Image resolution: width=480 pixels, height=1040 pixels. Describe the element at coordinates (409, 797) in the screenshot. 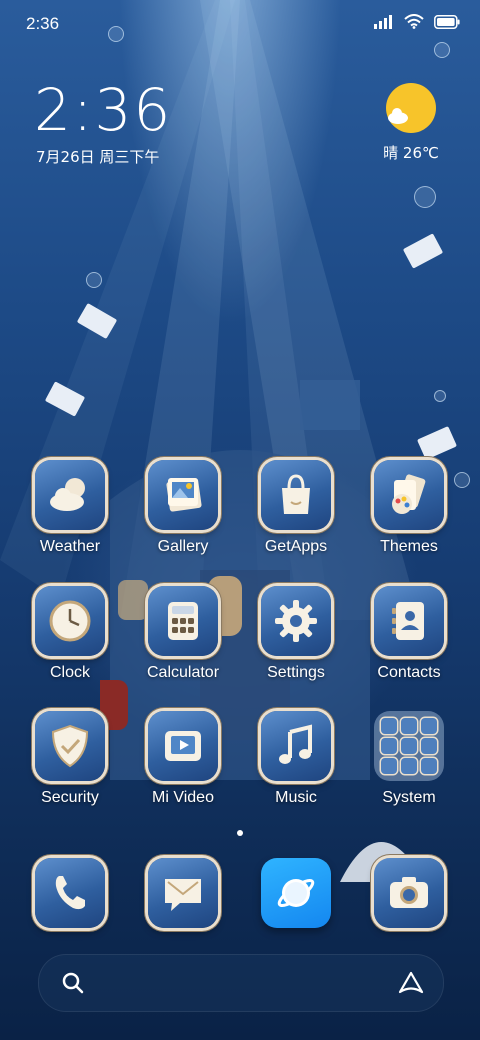

I see `app-label: System` at that location.